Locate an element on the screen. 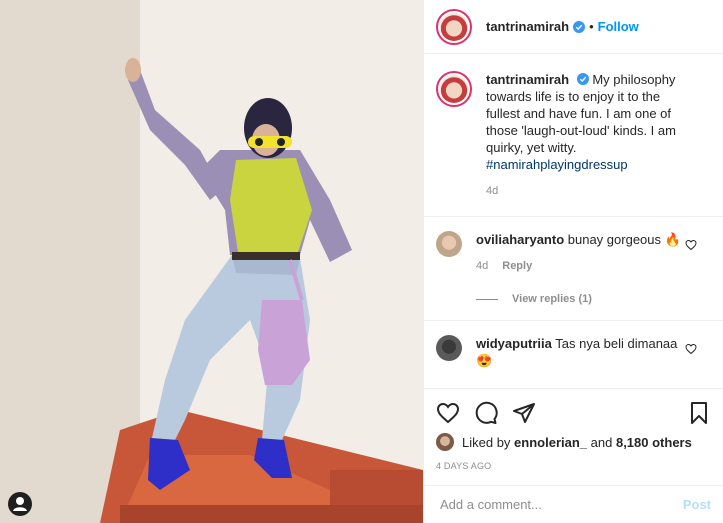 The height and width of the screenshot is (523, 723). likes-summary: Liked by ennolerian_ and 8,180 others is located at coordinates (573, 442).